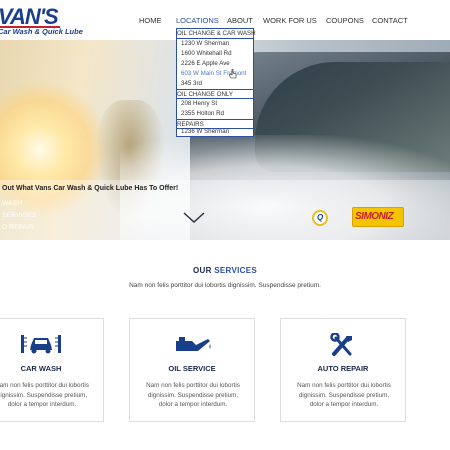 The height and width of the screenshot is (450, 450). I want to click on service-card-title: AUTO REPAIR, so click(343, 368).